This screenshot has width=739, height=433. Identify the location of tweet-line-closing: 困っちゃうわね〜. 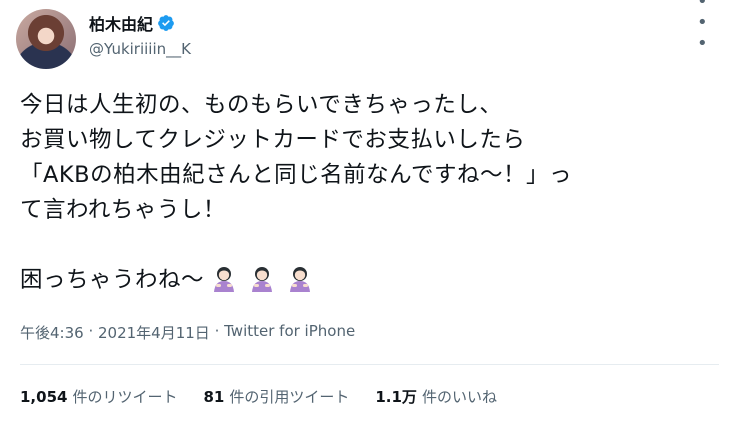
(370, 280).